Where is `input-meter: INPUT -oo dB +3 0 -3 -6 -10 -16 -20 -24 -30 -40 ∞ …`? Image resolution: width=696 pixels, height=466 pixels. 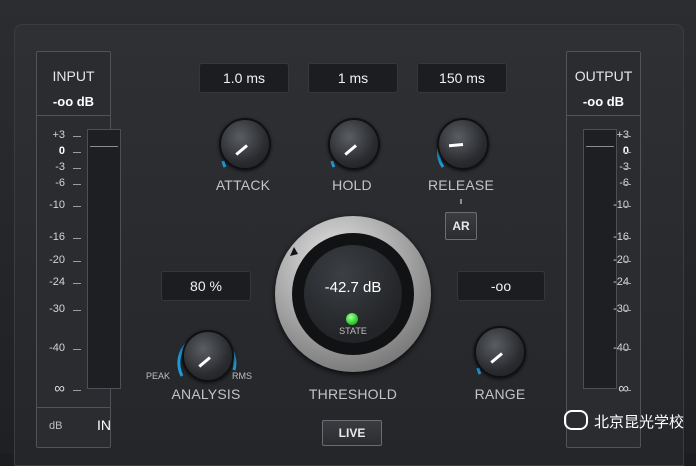
input-meter: INPUT -oo dB +3 0 -3 -6 -10 -16 -20 -24 -30 -40 ∞ … is located at coordinates (78, 249).